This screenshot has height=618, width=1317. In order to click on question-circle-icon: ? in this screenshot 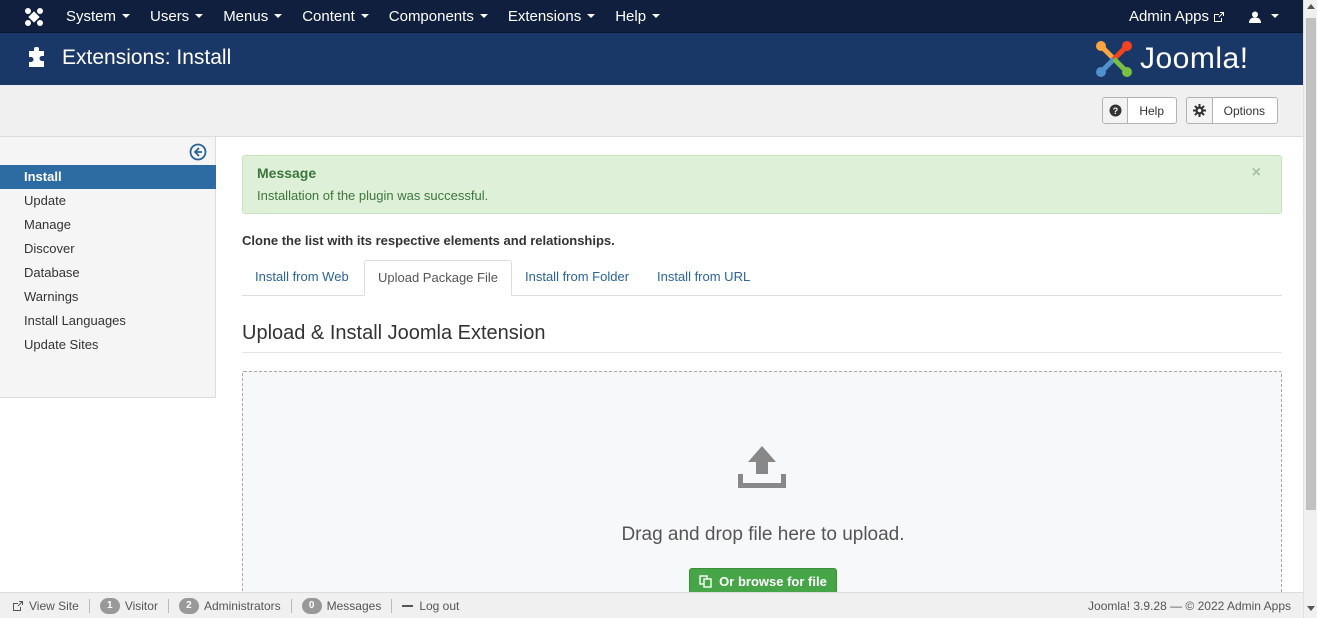, I will do `click(1116, 110)`.